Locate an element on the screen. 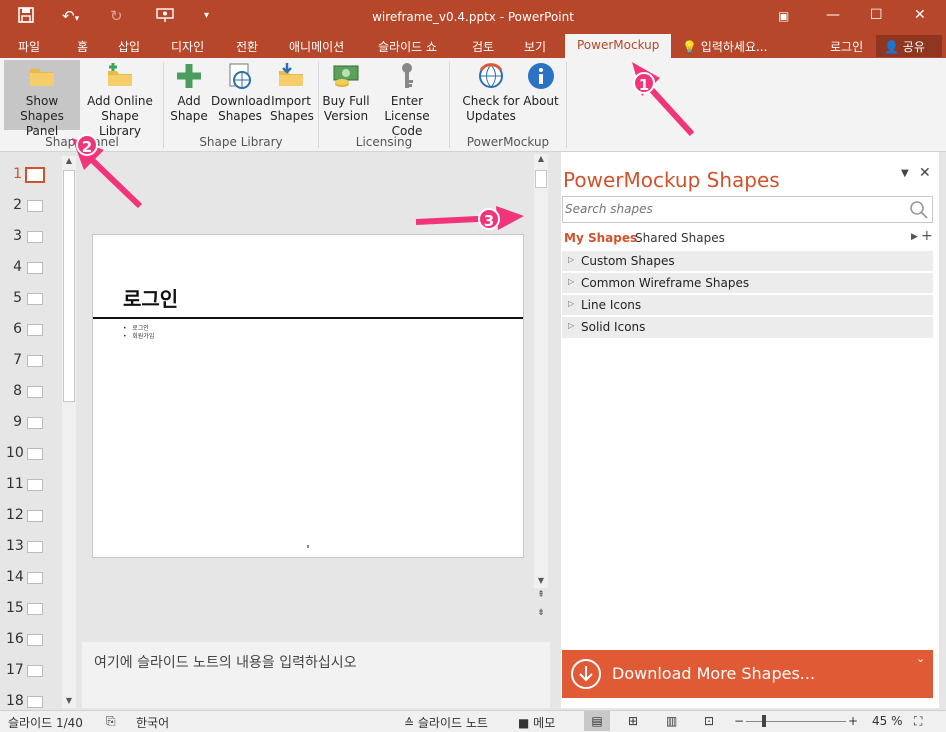  annotation-badge-3: 3 is located at coordinates (489, 219).